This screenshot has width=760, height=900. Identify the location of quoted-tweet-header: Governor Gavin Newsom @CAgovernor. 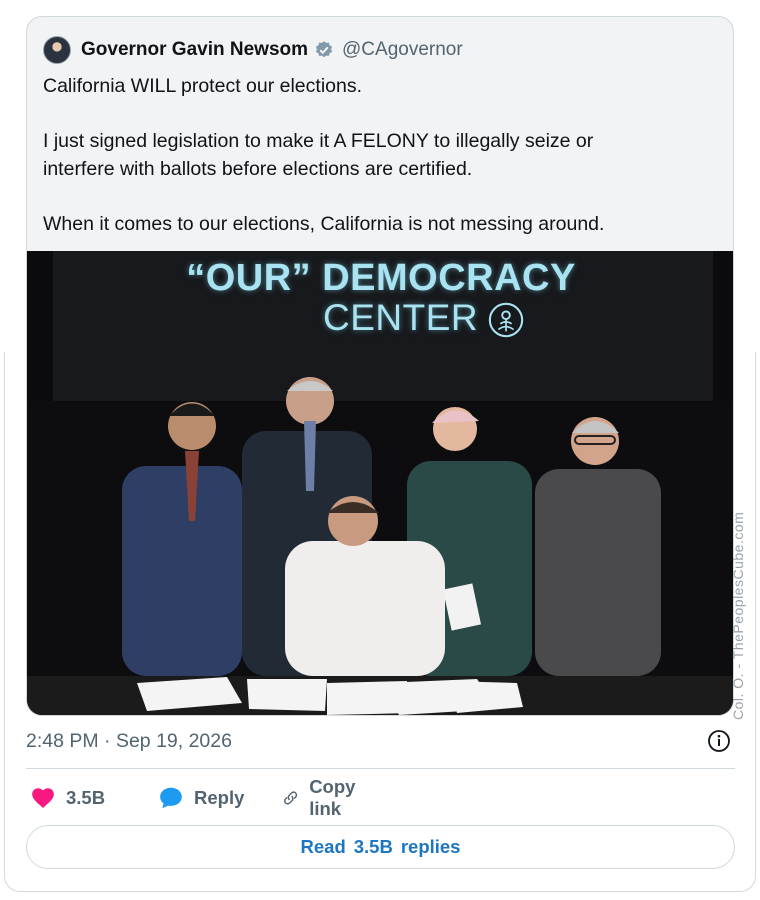
(253, 50).